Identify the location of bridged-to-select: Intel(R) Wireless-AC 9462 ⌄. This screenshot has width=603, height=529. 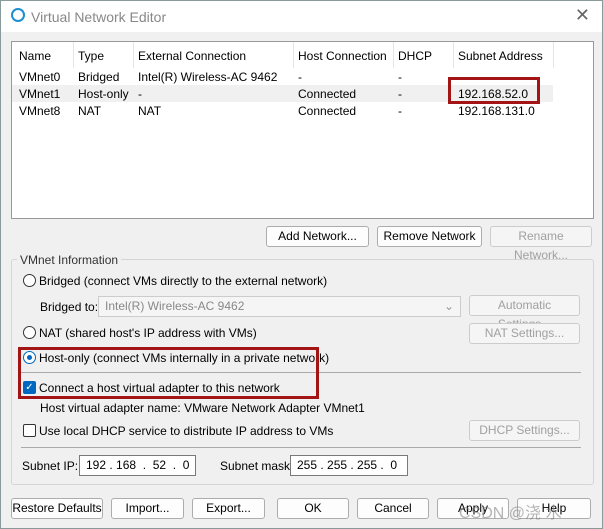
(279, 306).